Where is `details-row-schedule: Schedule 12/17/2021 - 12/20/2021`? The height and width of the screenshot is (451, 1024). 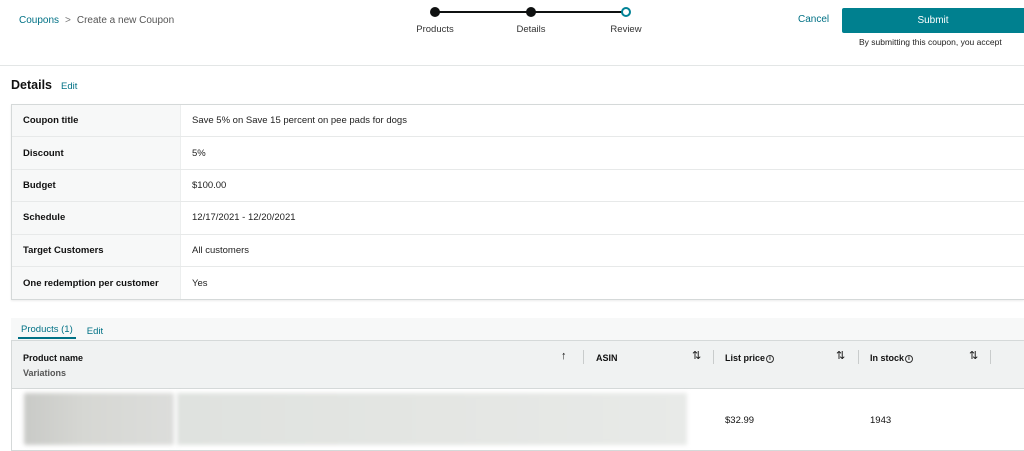
details-row-schedule: Schedule 12/17/2021 - 12/20/2021 is located at coordinates (518, 218).